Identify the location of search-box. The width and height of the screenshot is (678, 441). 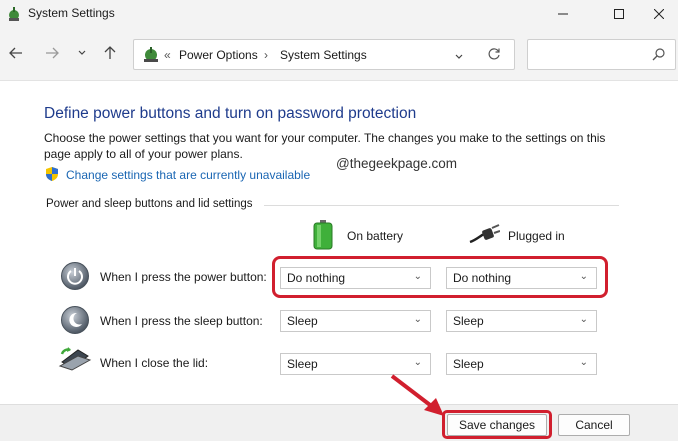
(601, 54).